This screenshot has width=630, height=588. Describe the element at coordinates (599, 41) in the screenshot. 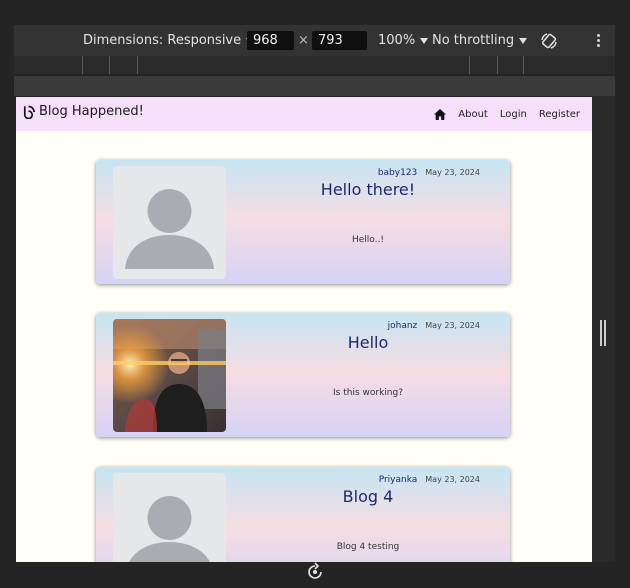

I see `more-options-icon` at that location.